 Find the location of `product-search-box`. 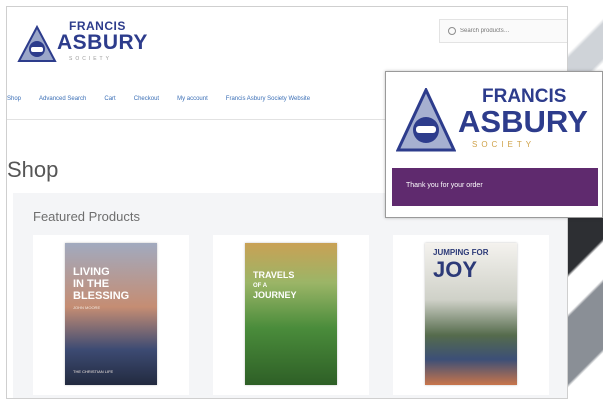

product-search-box is located at coordinates (503, 31).